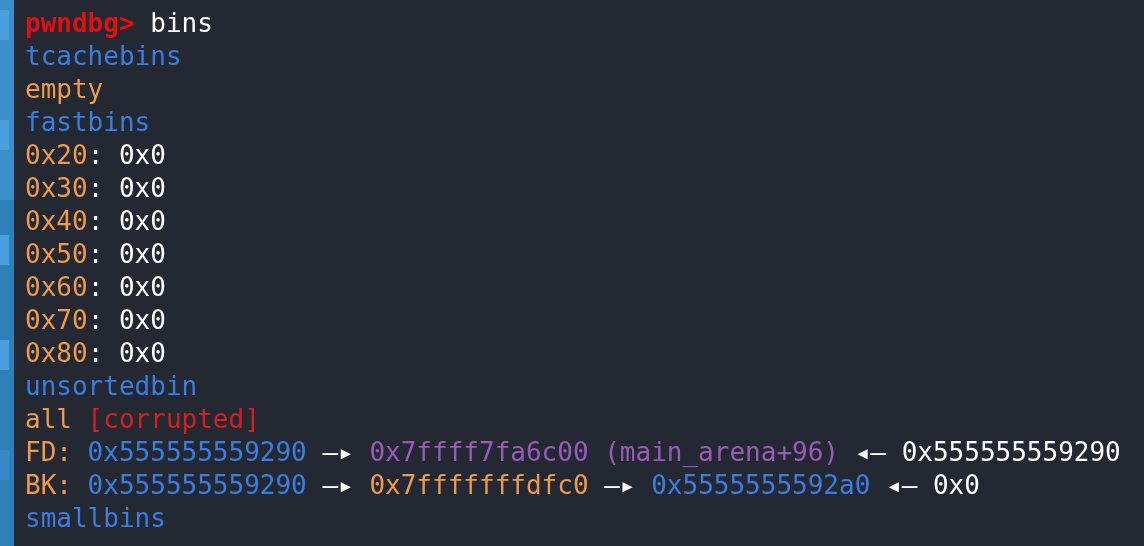 This screenshot has height=546, width=1144. What do you see at coordinates (103, 56) in the screenshot?
I see `output-line: tcachebins` at bounding box center [103, 56].